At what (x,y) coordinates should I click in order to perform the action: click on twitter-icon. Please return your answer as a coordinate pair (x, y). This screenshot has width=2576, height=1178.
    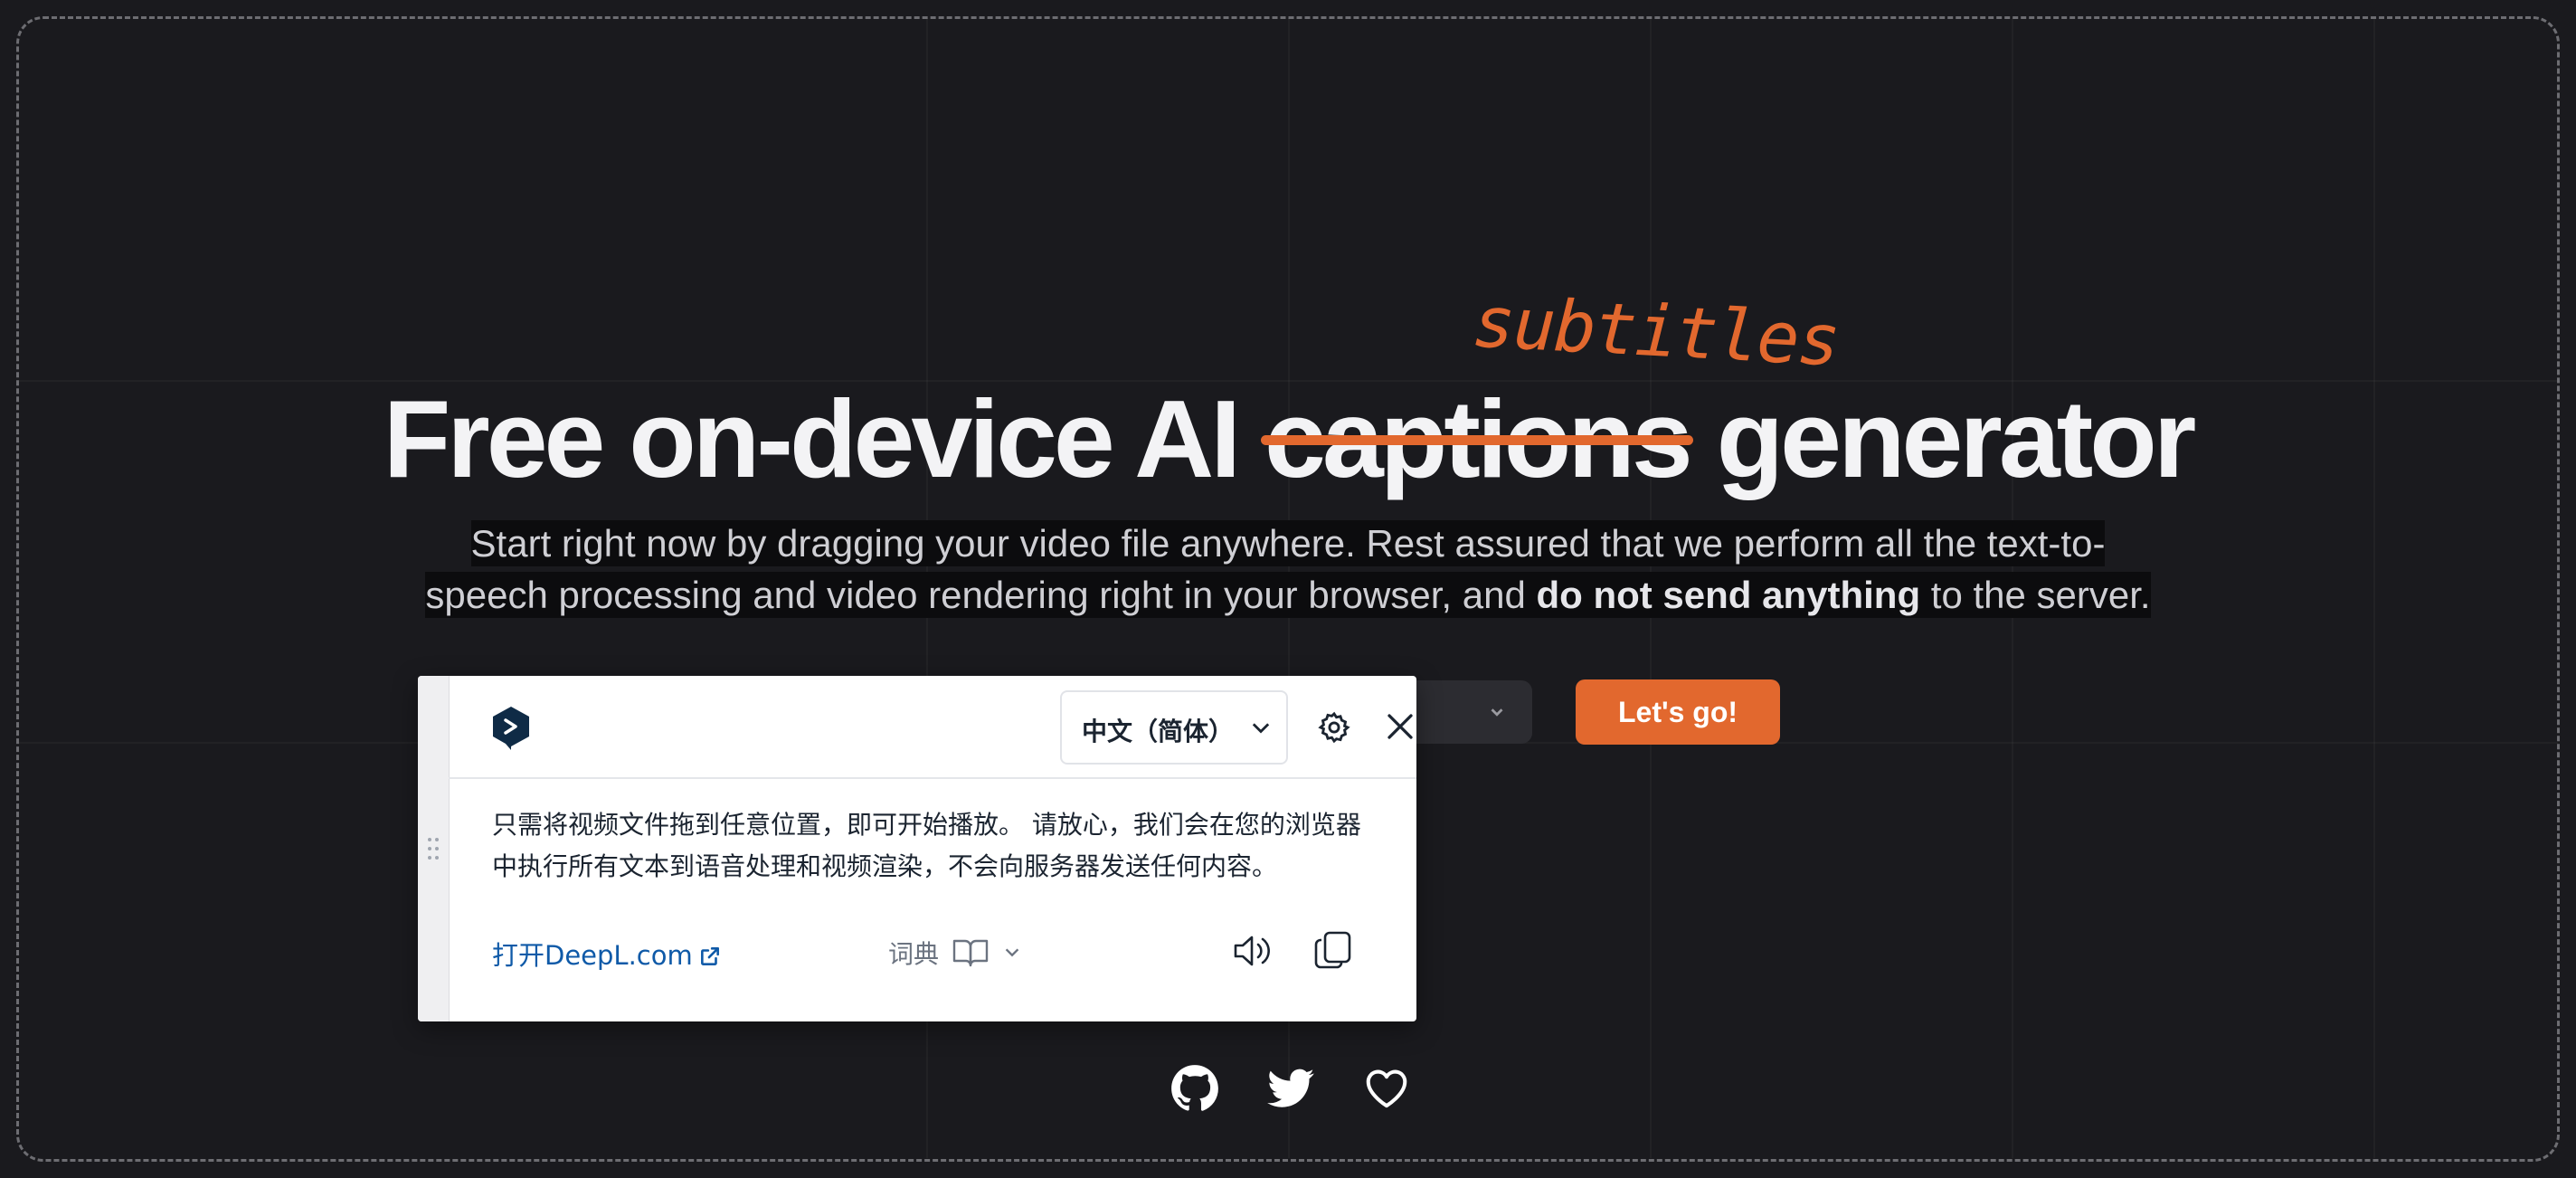
    Looking at the image, I should click on (1291, 1089).